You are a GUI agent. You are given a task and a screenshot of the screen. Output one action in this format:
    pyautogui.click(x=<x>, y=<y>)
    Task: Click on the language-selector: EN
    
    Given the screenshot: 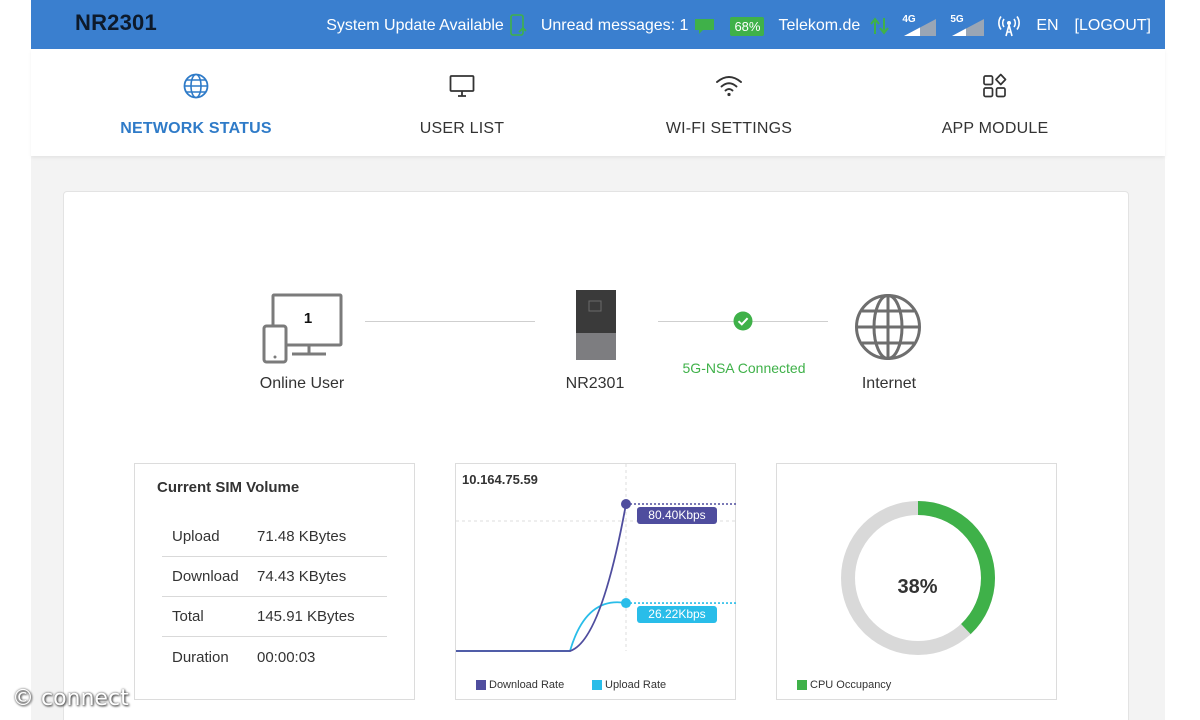 What is the action you would take?
    pyautogui.click(x=1047, y=26)
    